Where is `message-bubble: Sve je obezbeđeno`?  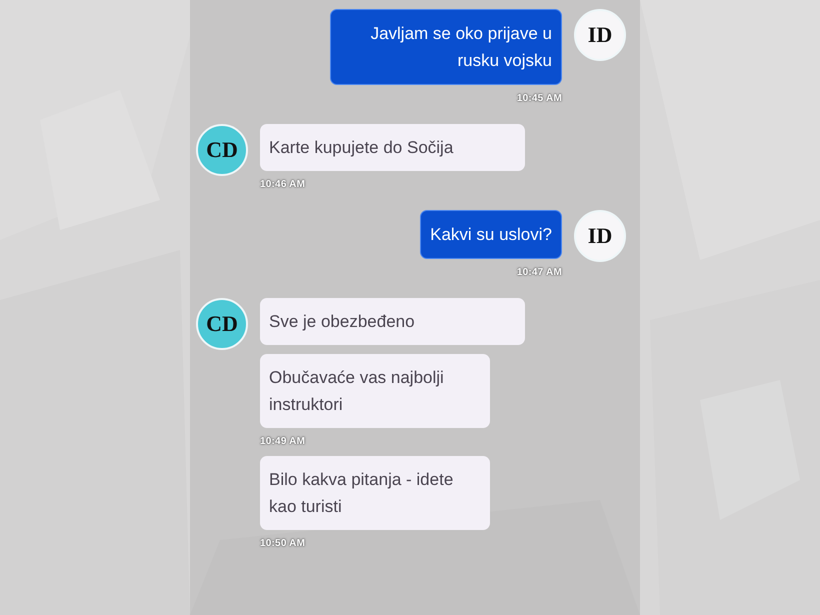
message-bubble: Sve je obezbeđeno is located at coordinates (392, 321).